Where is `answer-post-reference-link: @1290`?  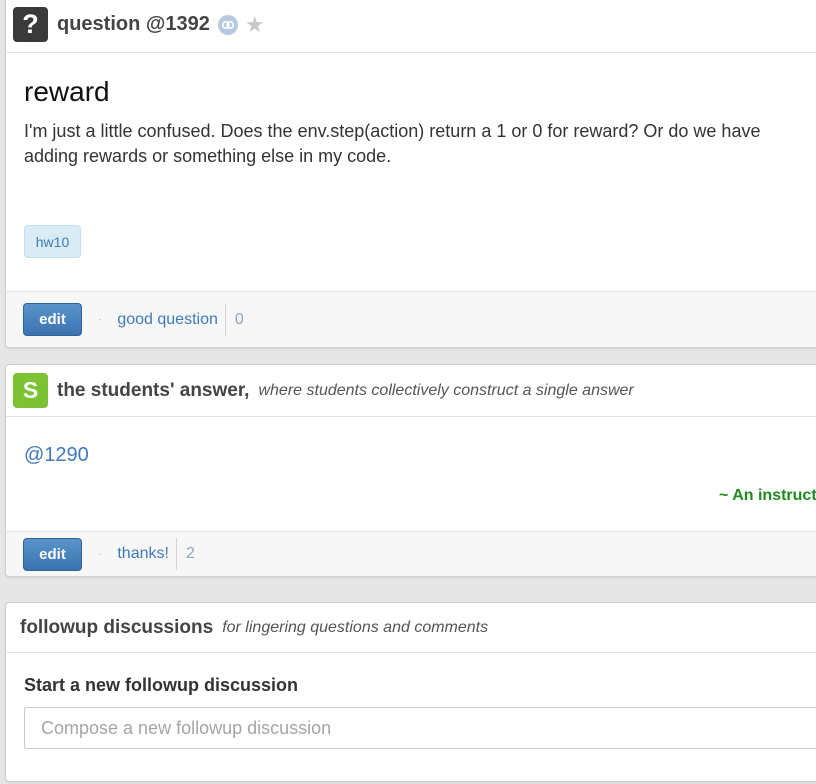 answer-post-reference-link: @1290 is located at coordinates (56, 455).